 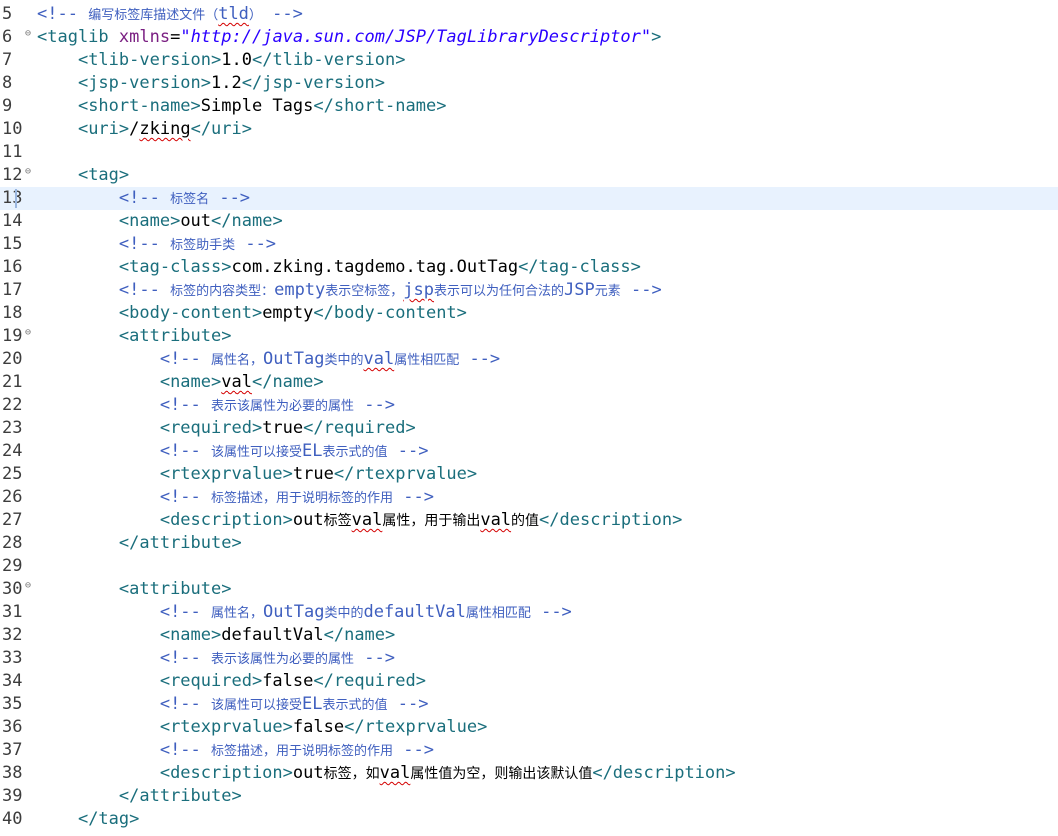 What do you see at coordinates (395, 773) in the screenshot?
I see `token-span: val` at bounding box center [395, 773].